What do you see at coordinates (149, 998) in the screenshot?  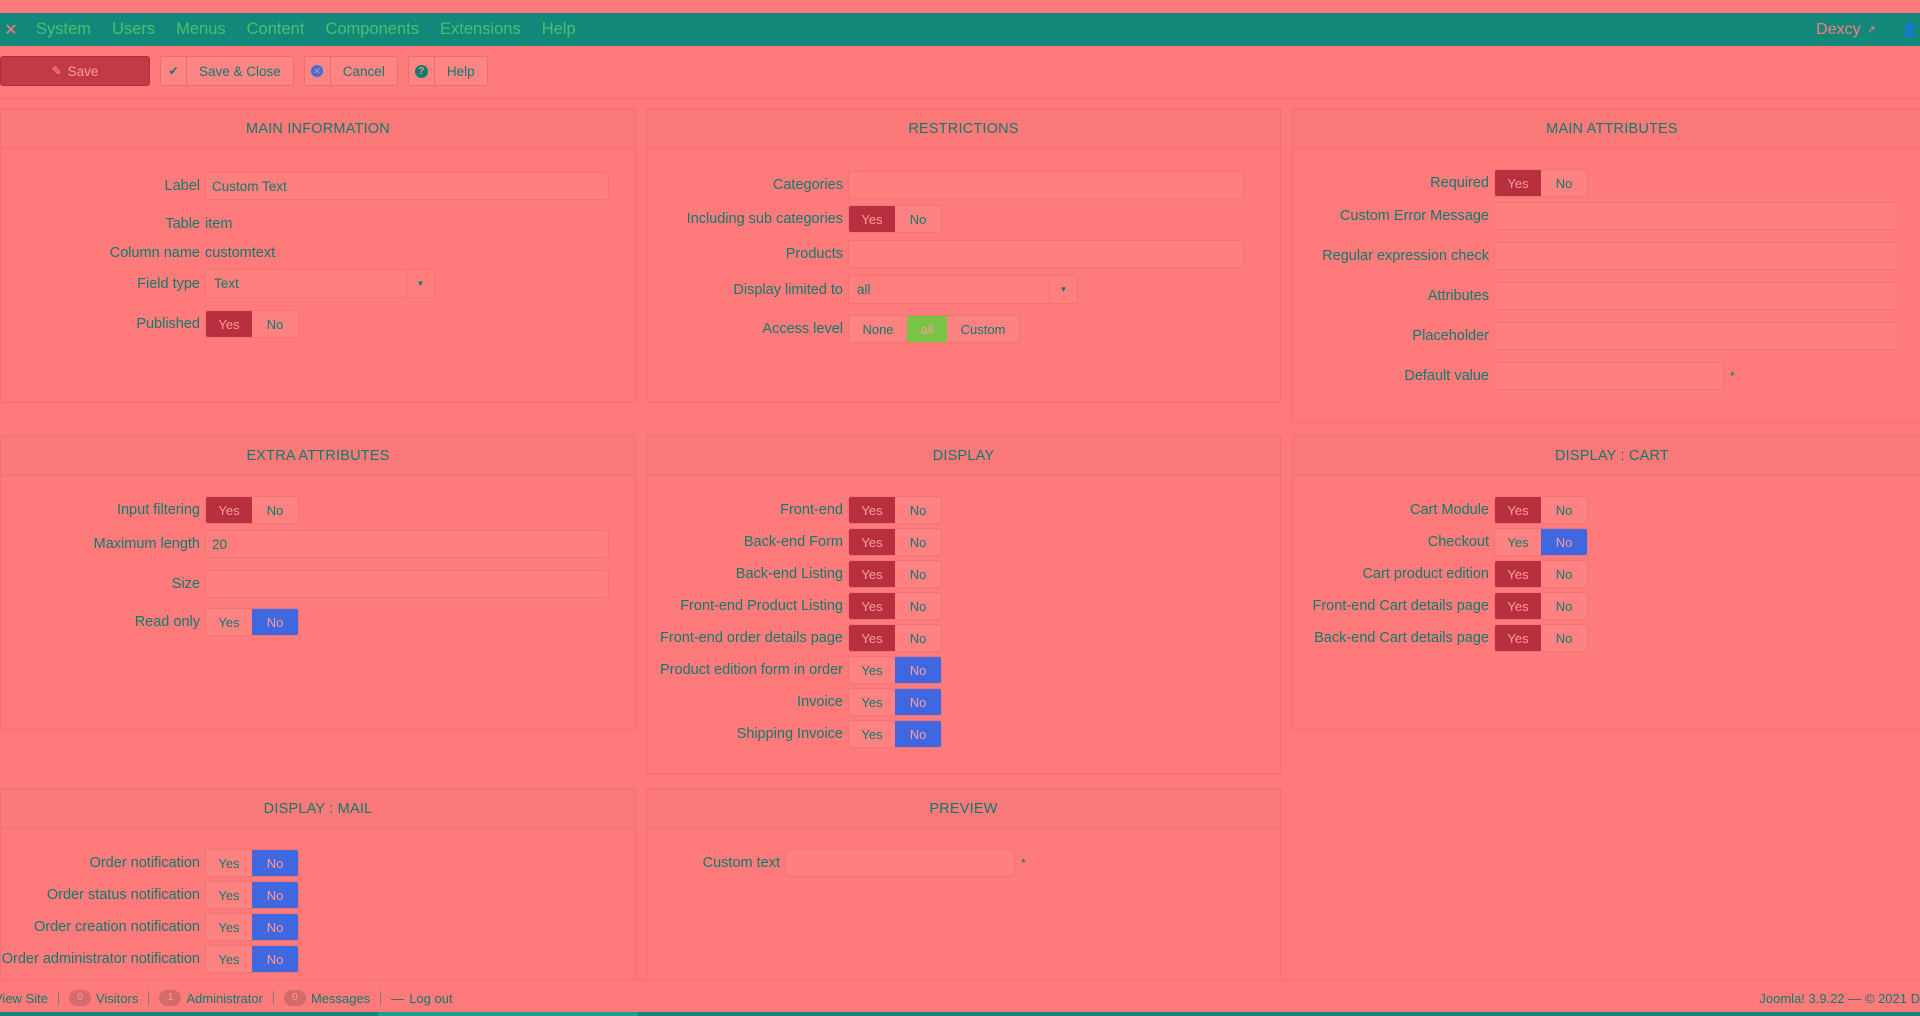 I see `divider` at bounding box center [149, 998].